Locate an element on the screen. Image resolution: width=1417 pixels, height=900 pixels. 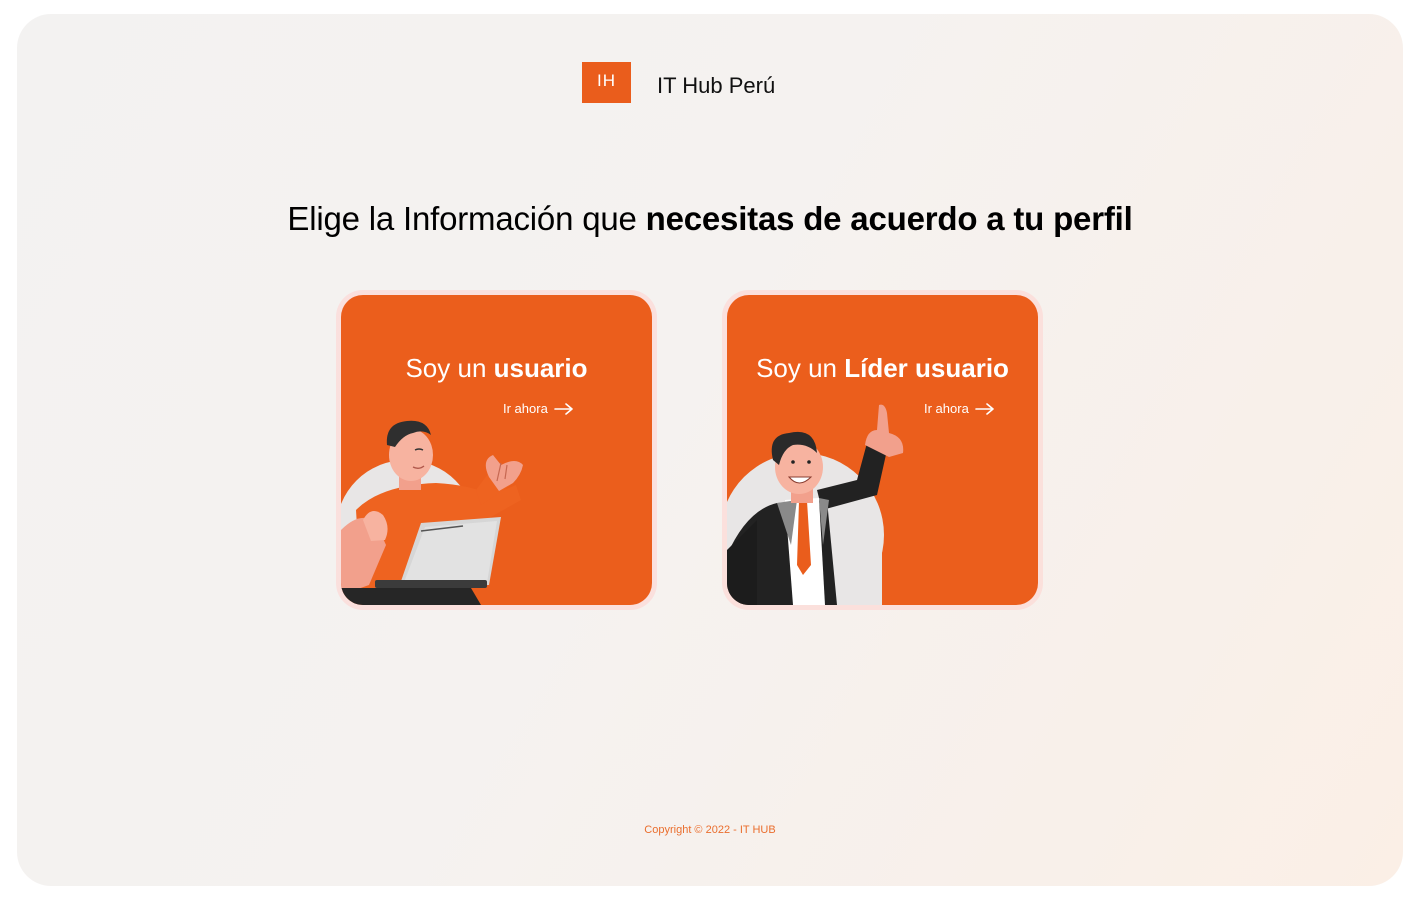
brand-header: IH IT Hub Perú is located at coordinates (678, 82).